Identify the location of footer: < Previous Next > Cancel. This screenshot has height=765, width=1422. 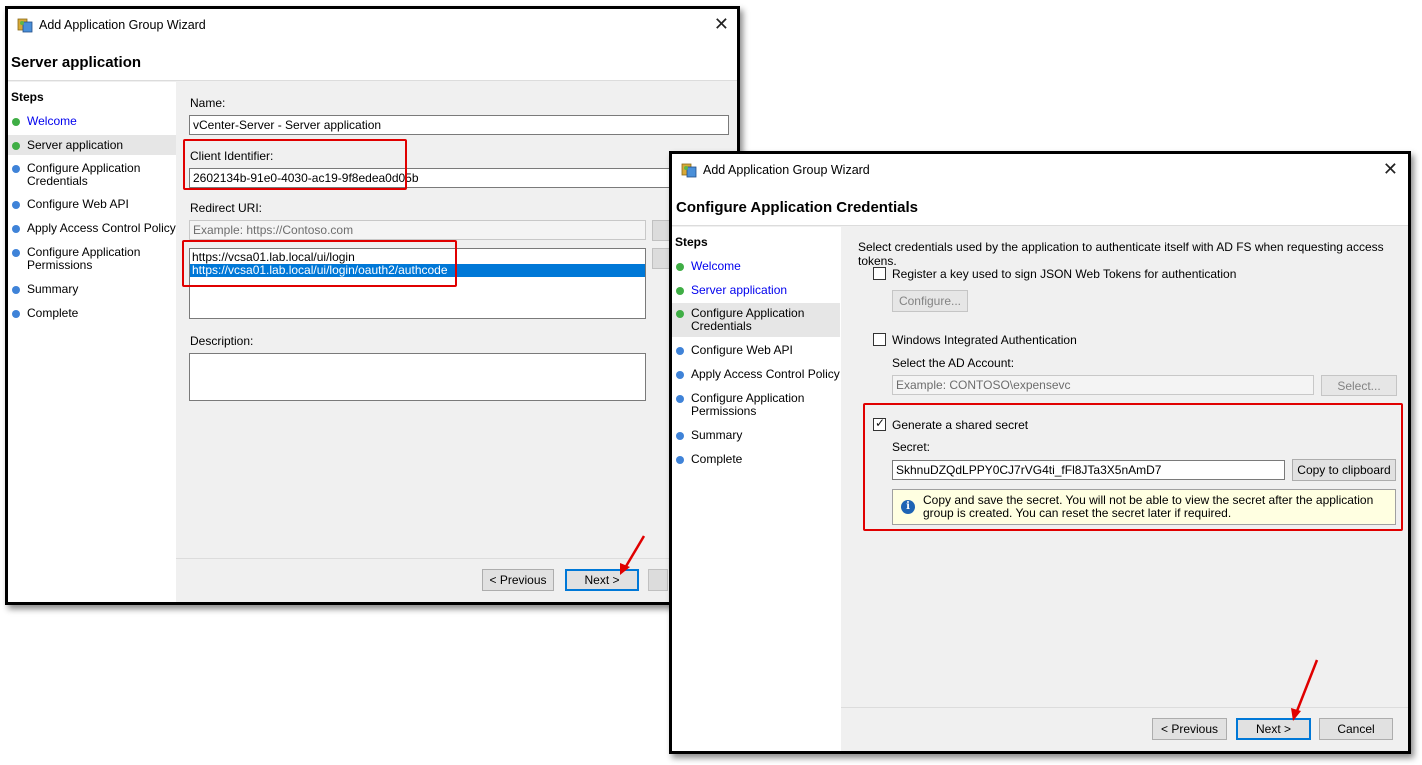
(1124, 729).